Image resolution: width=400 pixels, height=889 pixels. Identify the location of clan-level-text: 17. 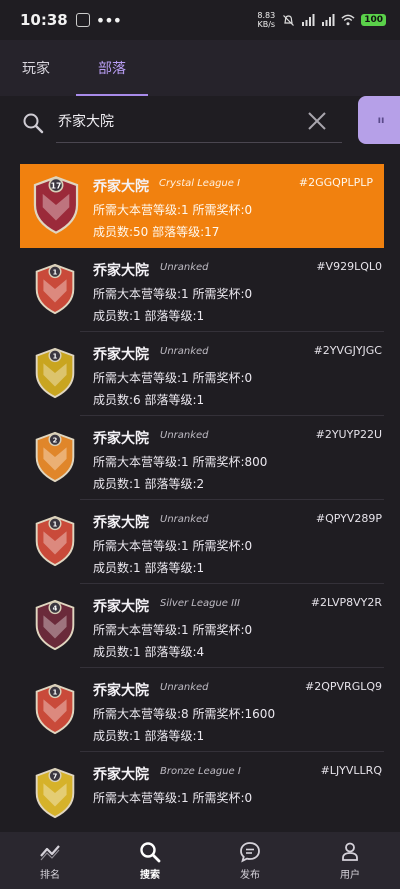
(56, 185).